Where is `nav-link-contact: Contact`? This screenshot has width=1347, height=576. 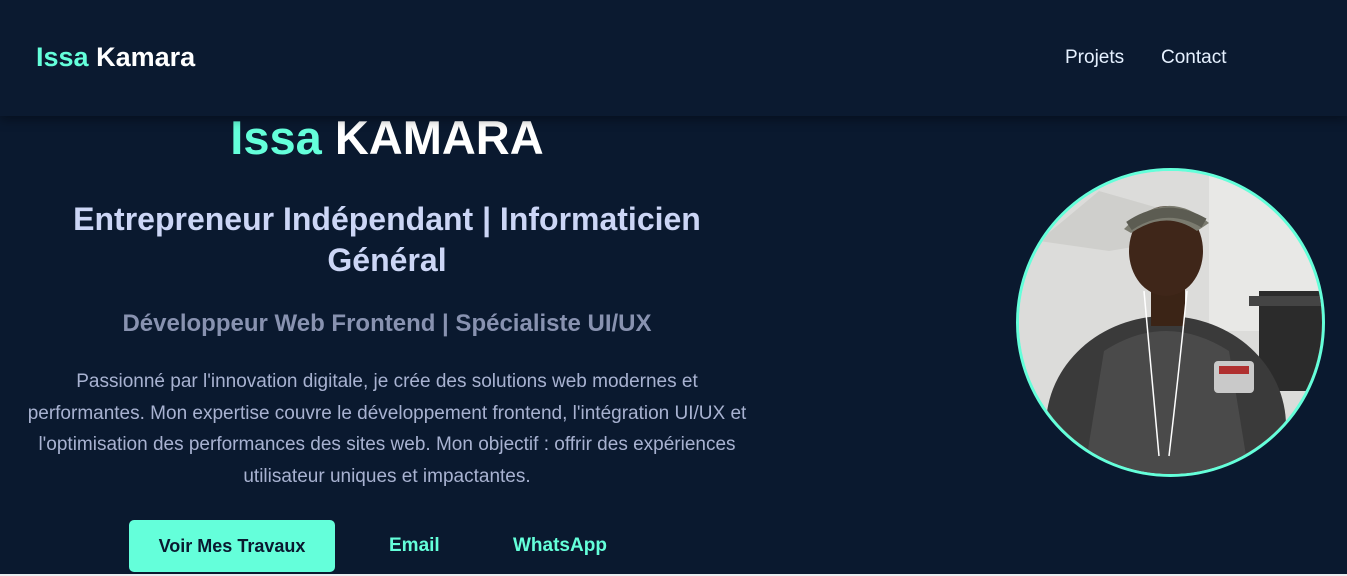
nav-link-contact: Contact is located at coordinates (1193, 58).